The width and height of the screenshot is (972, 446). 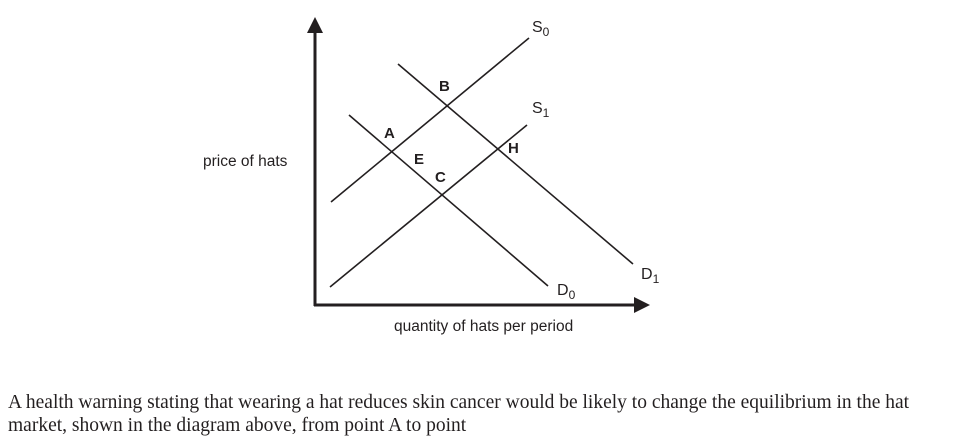 What do you see at coordinates (315, 25) in the screenshot?
I see `y-axis-arrowhead` at bounding box center [315, 25].